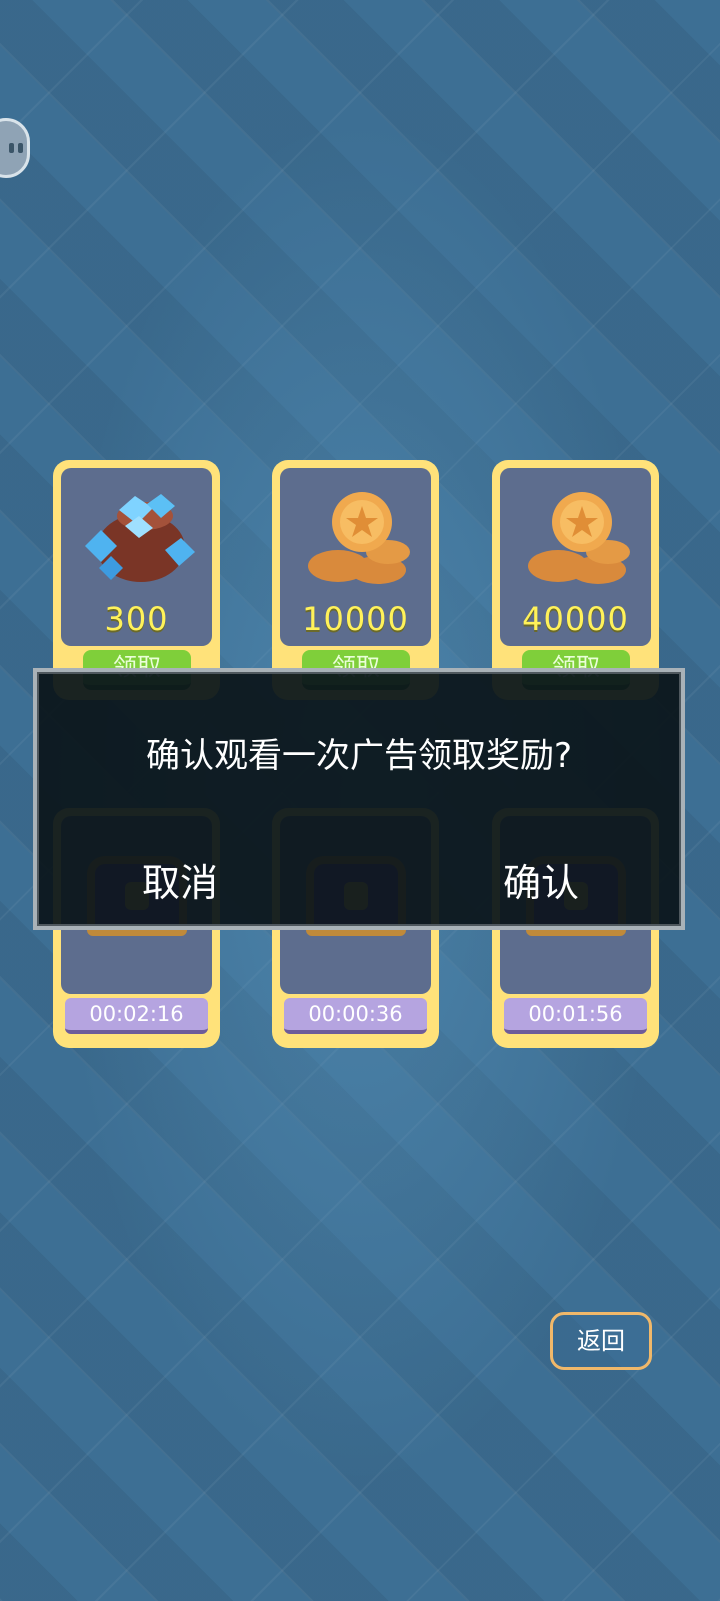 This screenshot has width=720, height=1601. What do you see at coordinates (140, 538) in the screenshot?
I see `gems-bag-icon` at bounding box center [140, 538].